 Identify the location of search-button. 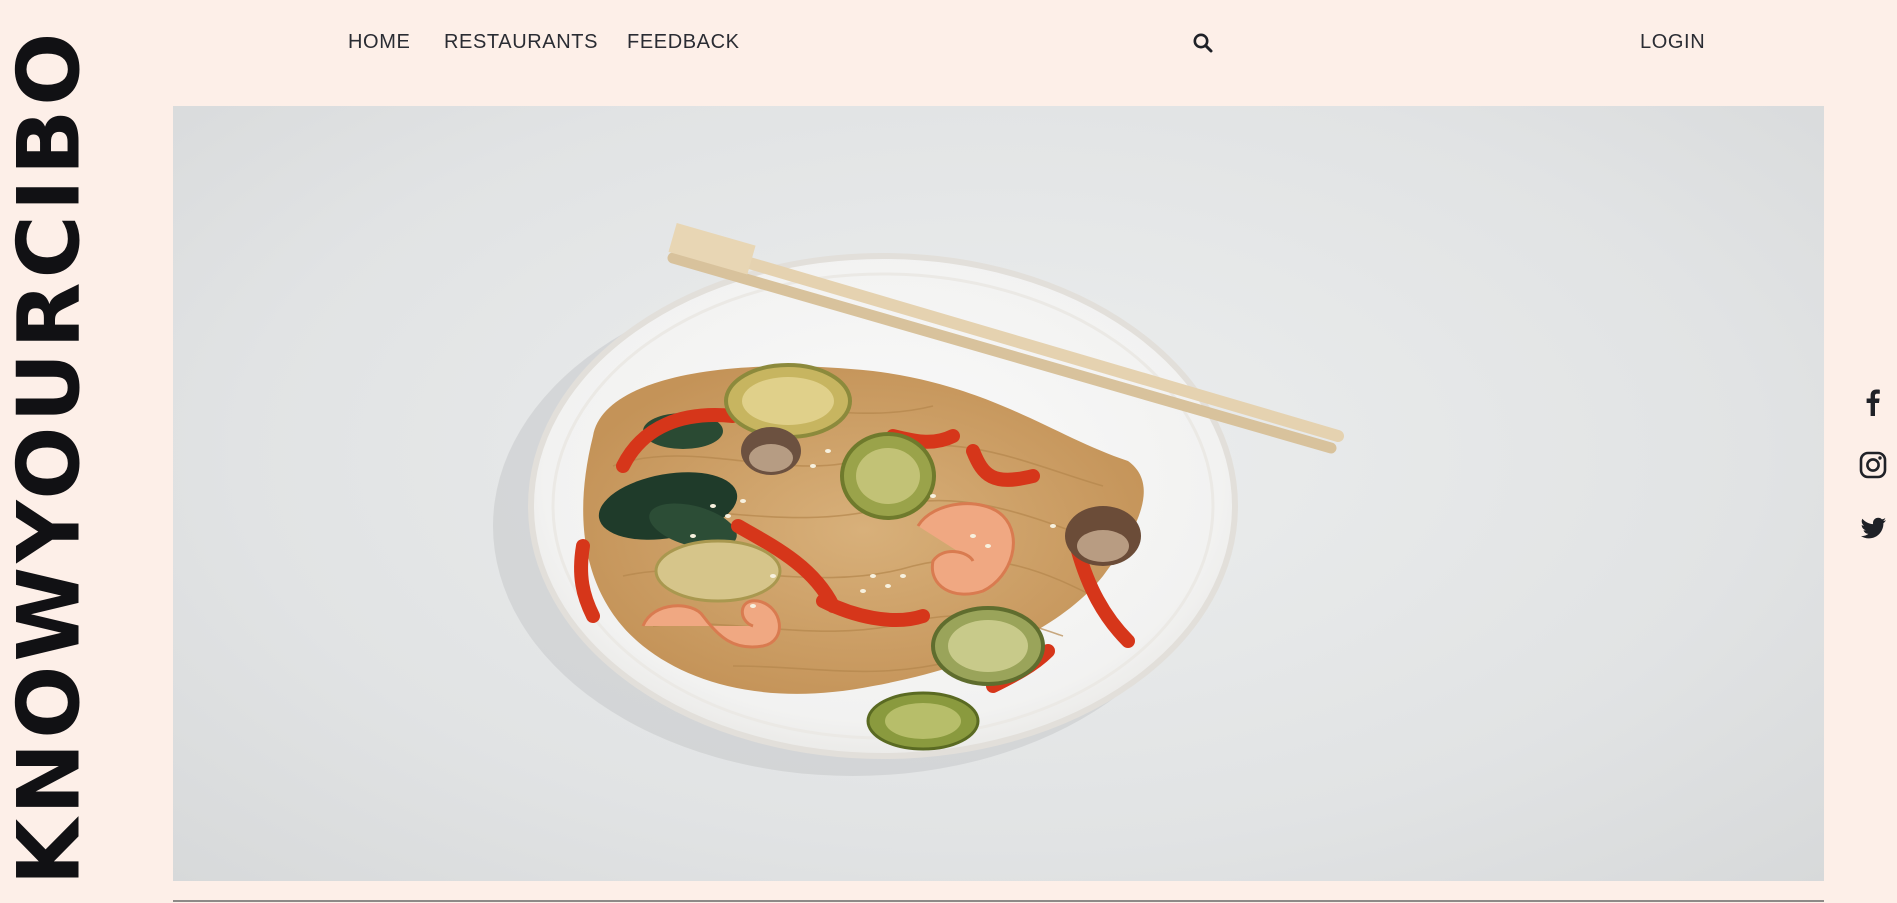
(1203, 43).